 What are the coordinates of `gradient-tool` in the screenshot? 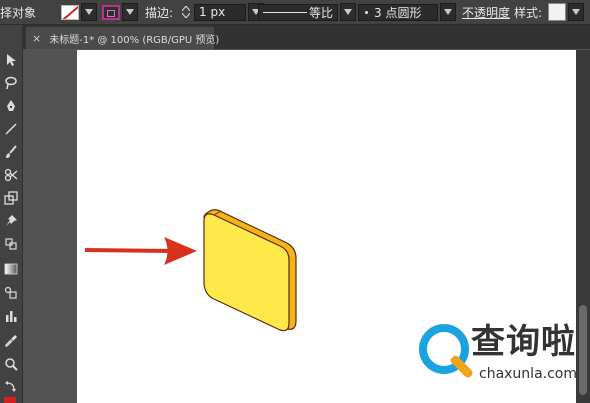 It's located at (11, 269).